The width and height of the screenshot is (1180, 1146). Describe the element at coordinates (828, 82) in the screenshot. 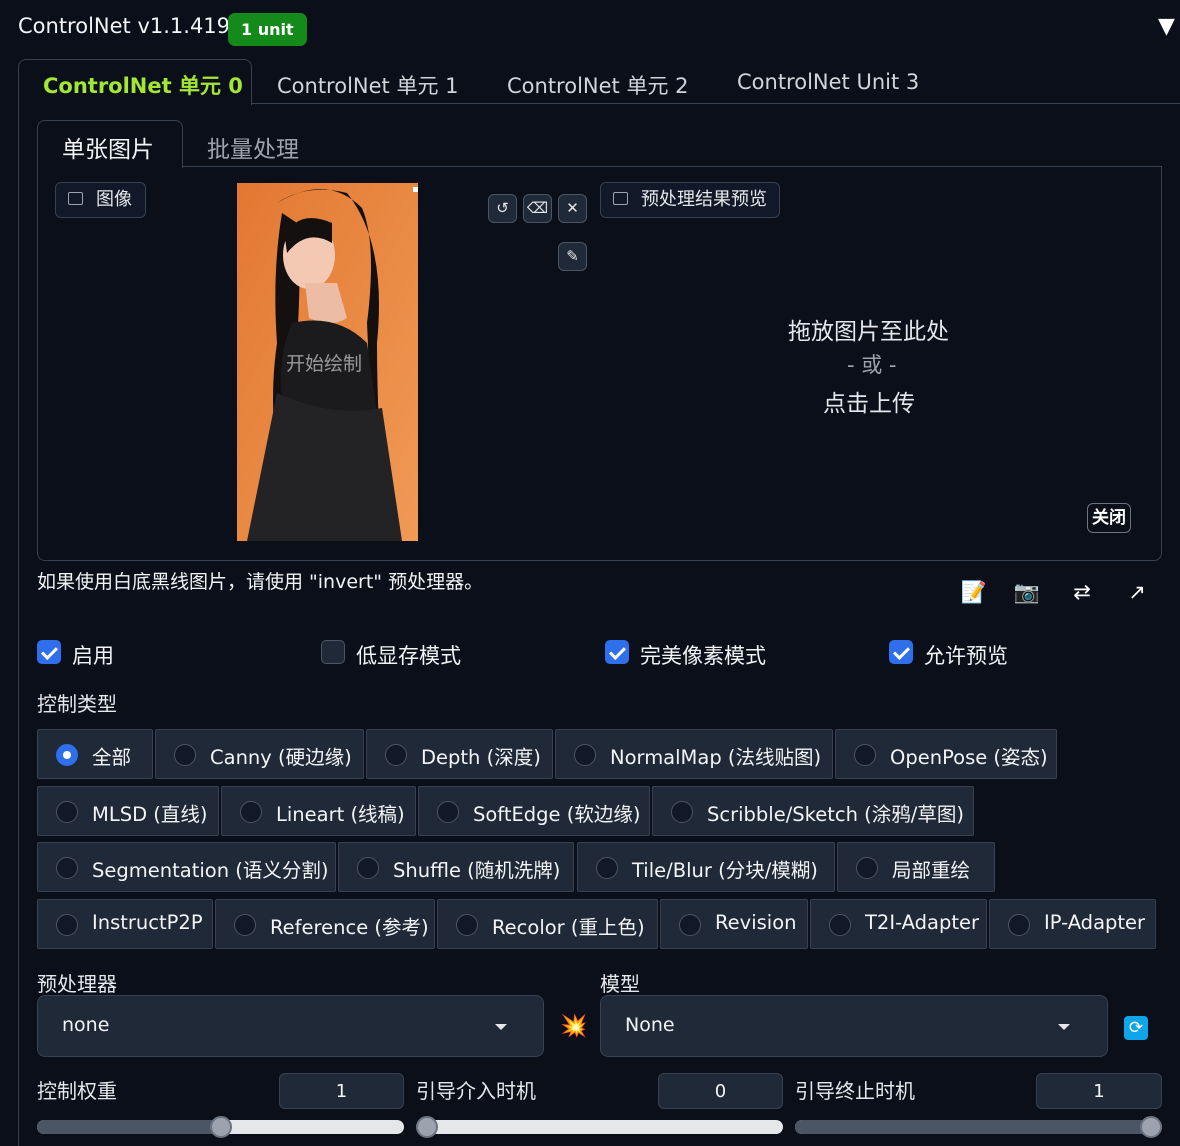

I see `tab-unit-3: ControlNet Unit 3` at that location.